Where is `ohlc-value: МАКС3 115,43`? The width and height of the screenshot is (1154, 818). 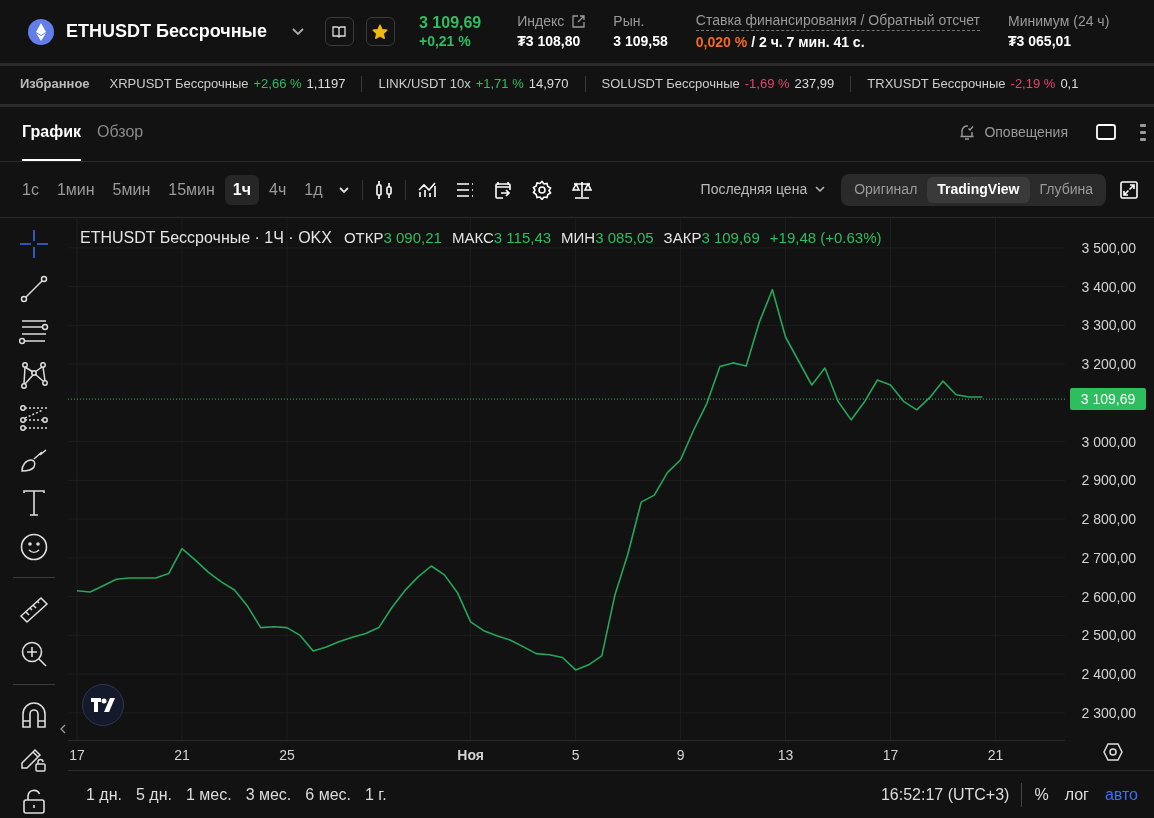
ohlc-value: МАКС3 115,43 is located at coordinates (501, 237).